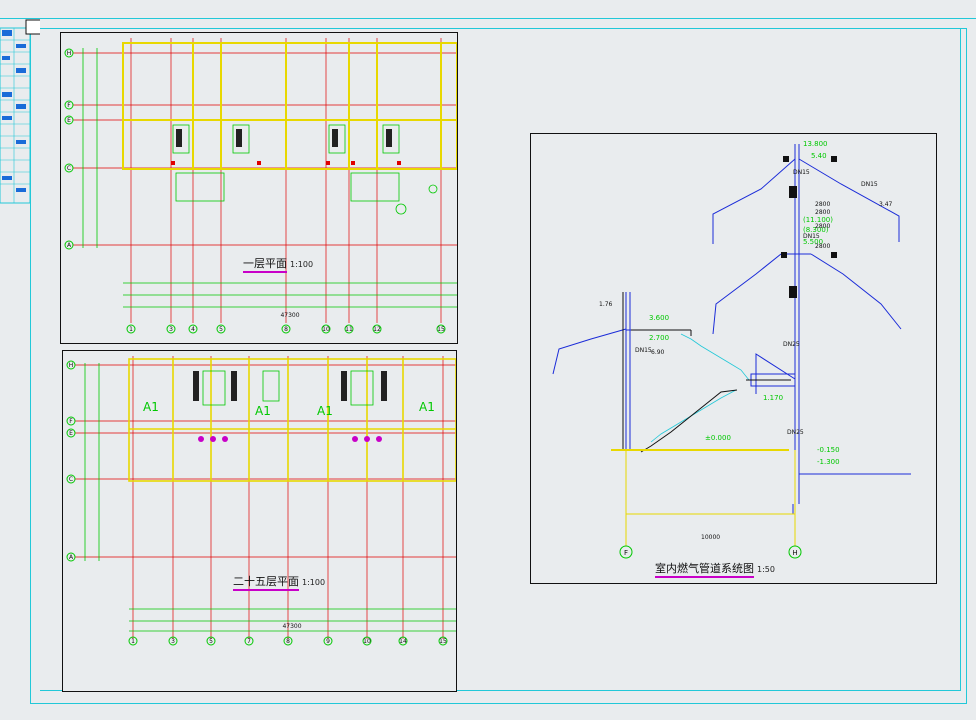 The width and height of the screenshot is (976, 720). What do you see at coordinates (193, 329) in the screenshot?
I see `svg-text: 4` at bounding box center [193, 329].